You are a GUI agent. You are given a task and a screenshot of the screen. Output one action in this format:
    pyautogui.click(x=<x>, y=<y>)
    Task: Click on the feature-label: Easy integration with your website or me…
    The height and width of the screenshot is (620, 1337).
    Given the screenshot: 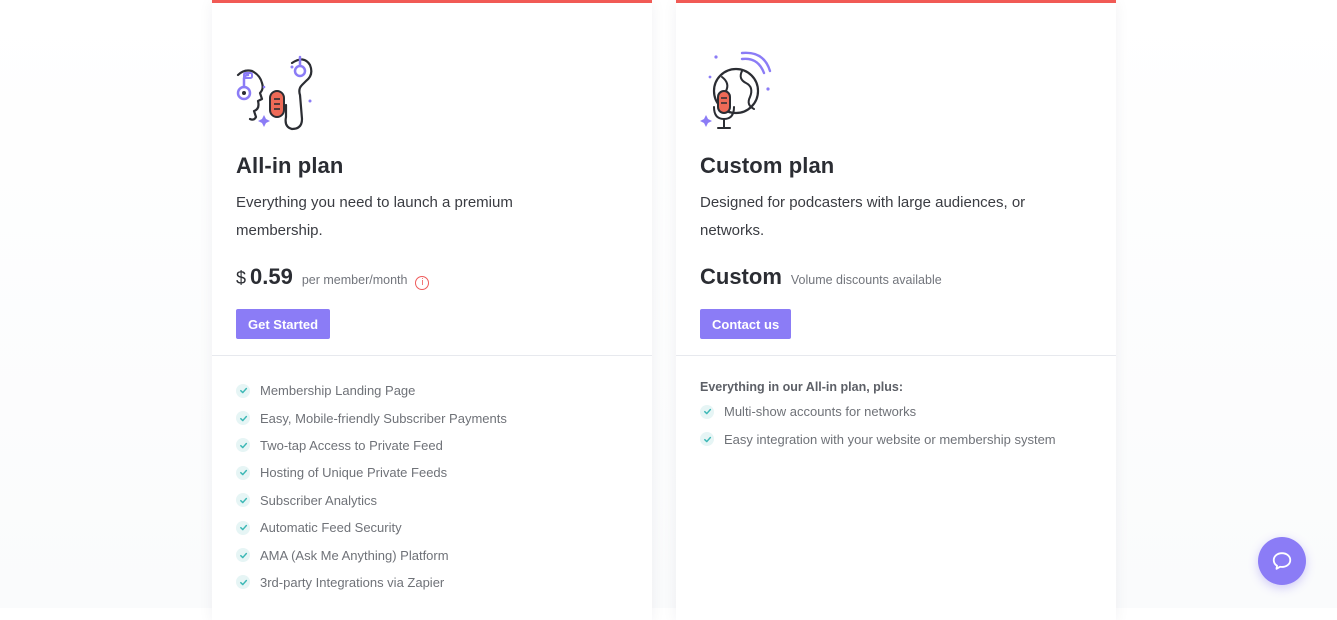 What is the action you would take?
    pyautogui.click(x=890, y=439)
    